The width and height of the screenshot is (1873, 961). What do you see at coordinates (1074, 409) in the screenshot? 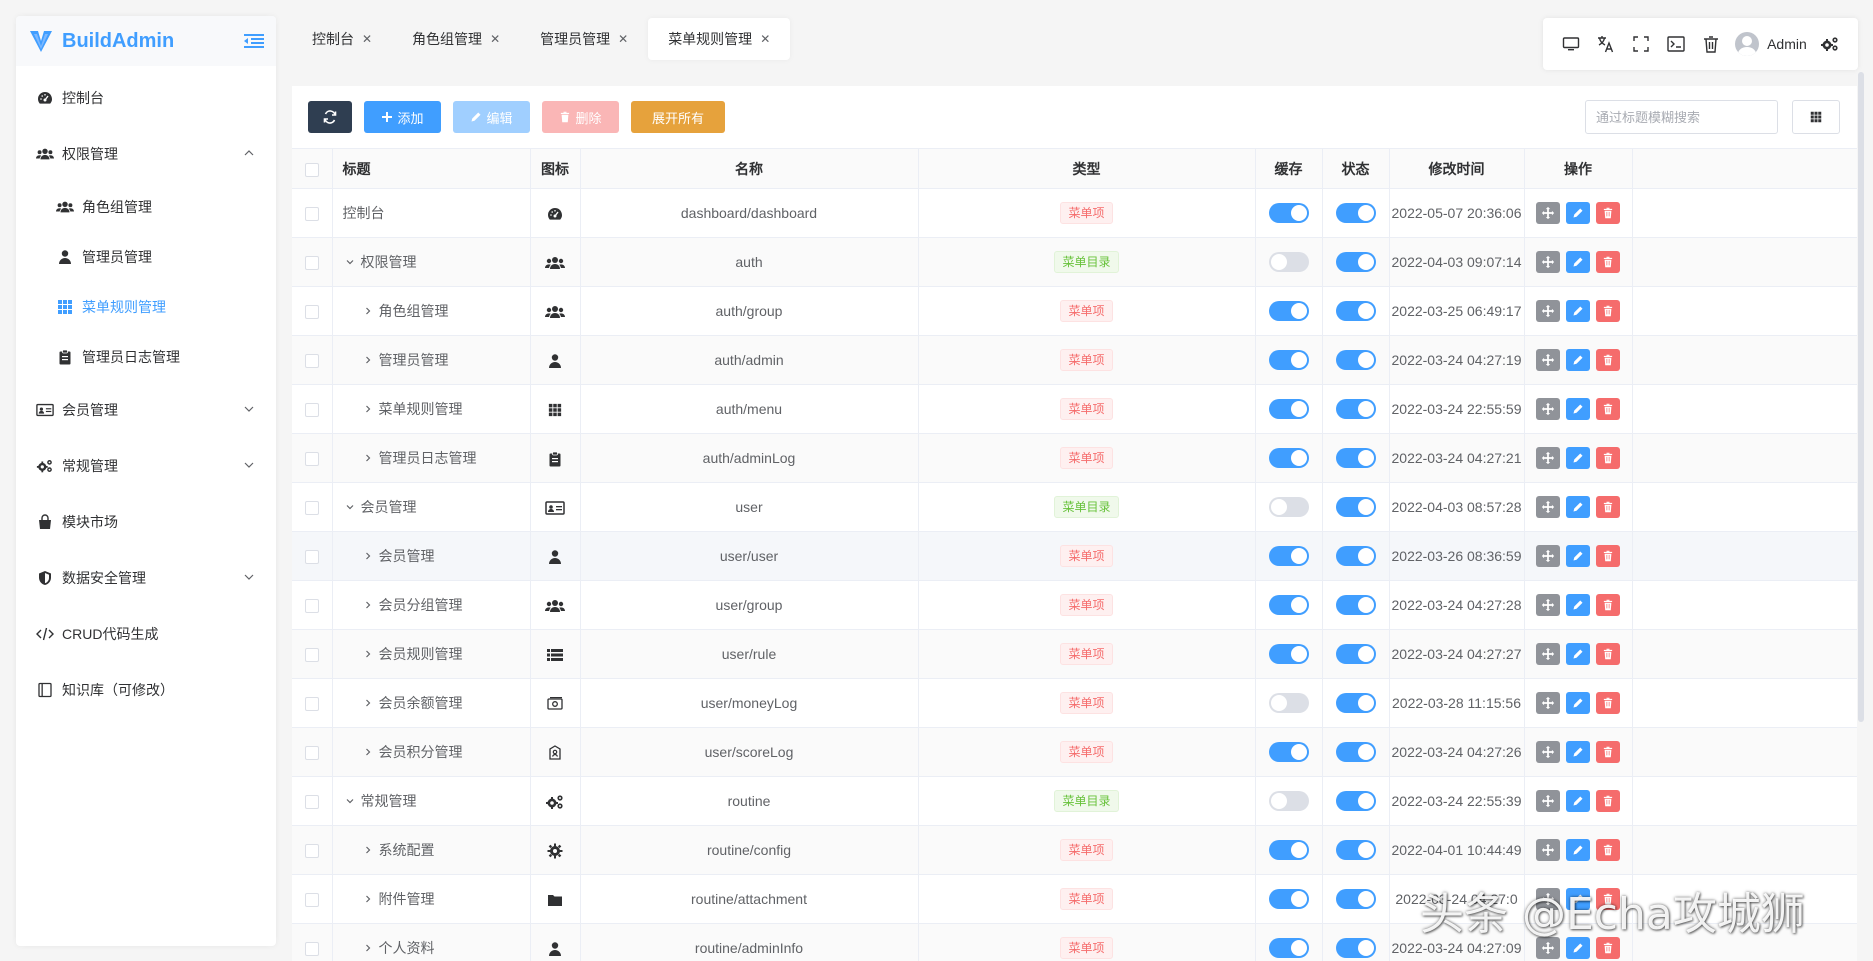
I see `table-row: 菜单规则管理 auth/menu 菜单项 2022-03-24 22:55:59` at bounding box center [1074, 409].